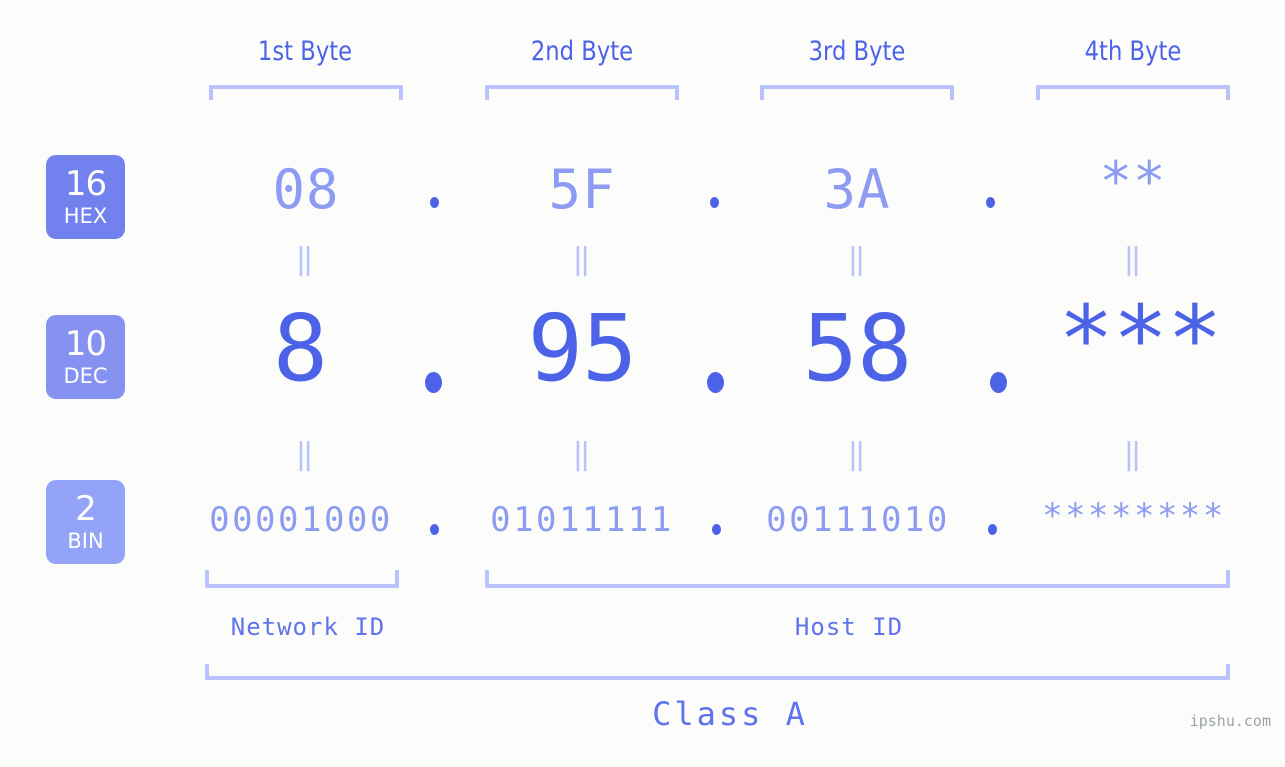 This screenshot has width=1285, height=767. I want to click on base-badge-dec-number: 10, so click(85, 344).